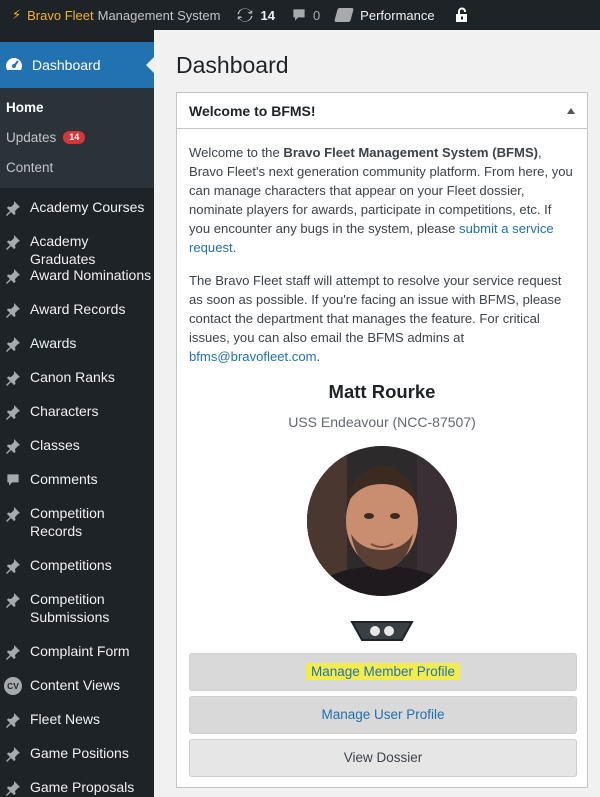 This screenshot has width=600, height=797. What do you see at coordinates (382, 521) in the screenshot?
I see `avatar` at bounding box center [382, 521].